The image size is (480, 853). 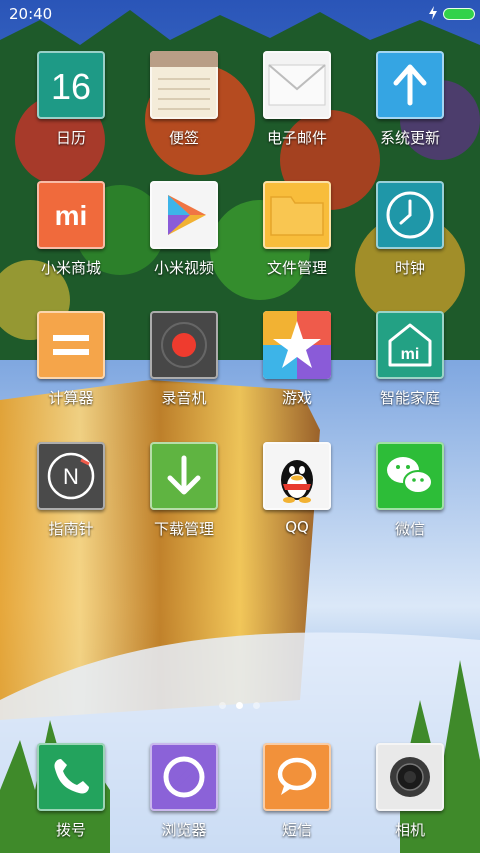 I want to click on app-file-manager: 文件管理, so click(x=297, y=229).